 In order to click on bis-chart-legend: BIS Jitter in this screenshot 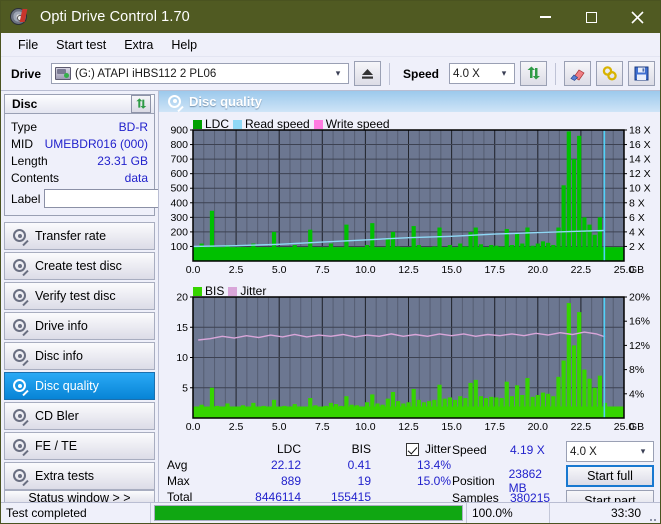, I will do `click(229, 291)`.